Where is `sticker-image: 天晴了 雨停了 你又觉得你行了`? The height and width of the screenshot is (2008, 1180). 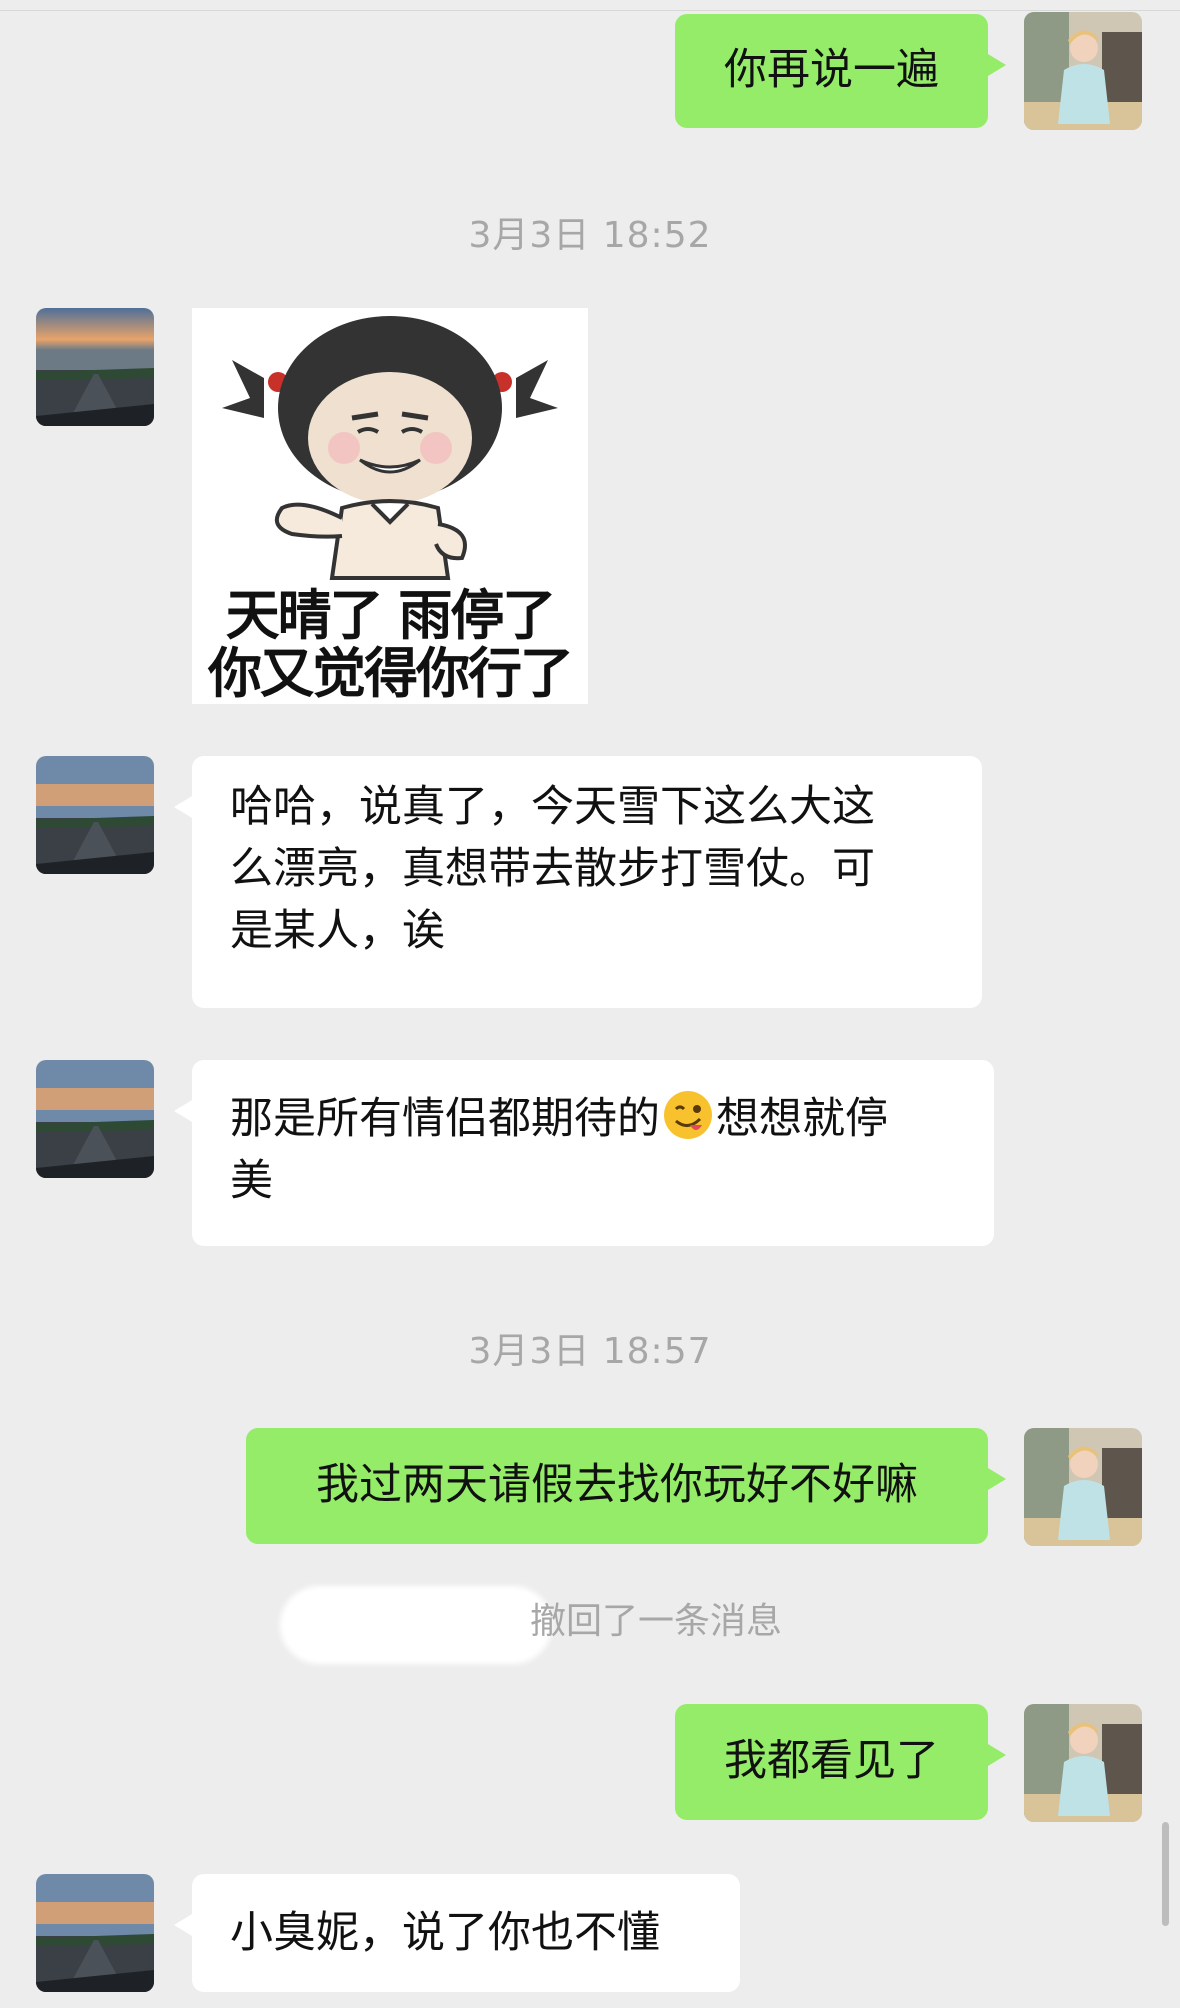 sticker-image: 天晴了 雨停了 你又觉得你行了 is located at coordinates (390, 506).